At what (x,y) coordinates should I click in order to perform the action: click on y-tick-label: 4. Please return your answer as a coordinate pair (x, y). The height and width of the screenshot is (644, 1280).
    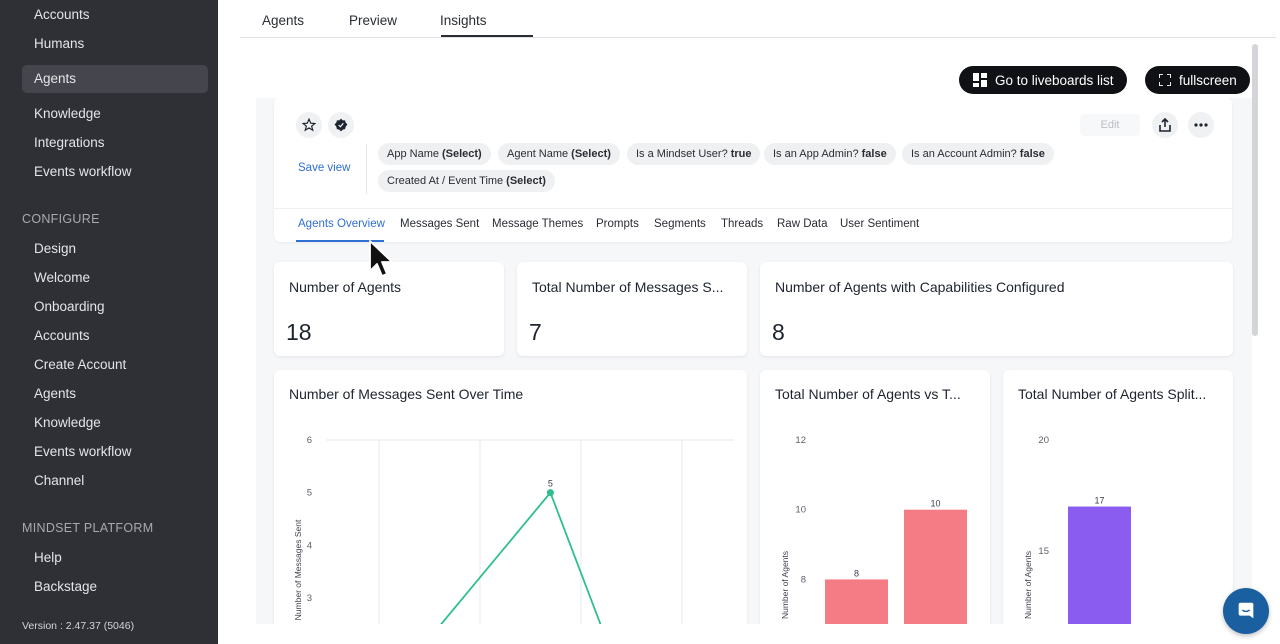
    Looking at the image, I should click on (309, 545).